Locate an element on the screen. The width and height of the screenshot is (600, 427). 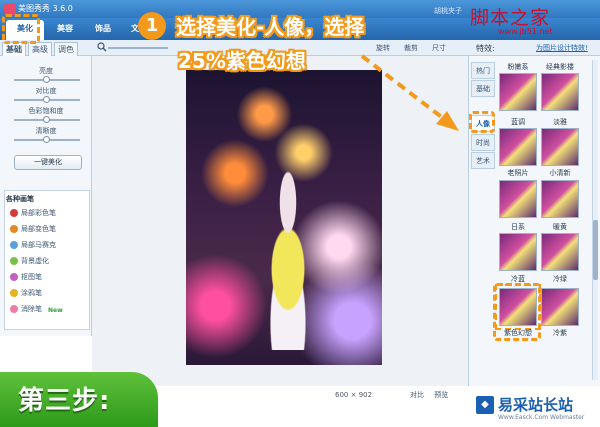
sharpness-knob is located at coordinates (46, 139).